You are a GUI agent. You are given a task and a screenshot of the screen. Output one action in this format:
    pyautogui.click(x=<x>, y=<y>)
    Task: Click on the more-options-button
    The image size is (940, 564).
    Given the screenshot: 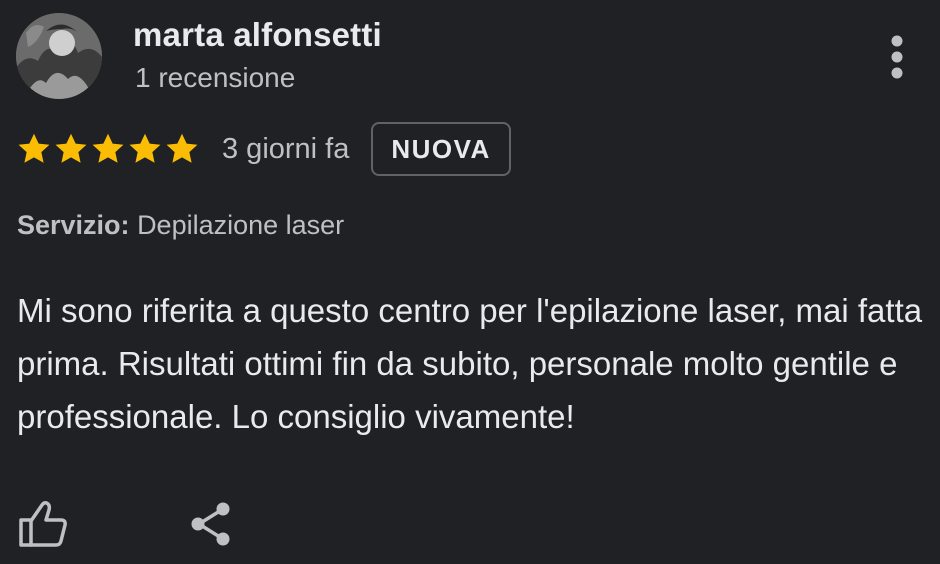 What is the action you would take?
    pyautogui.click(x=897, y=57)
    